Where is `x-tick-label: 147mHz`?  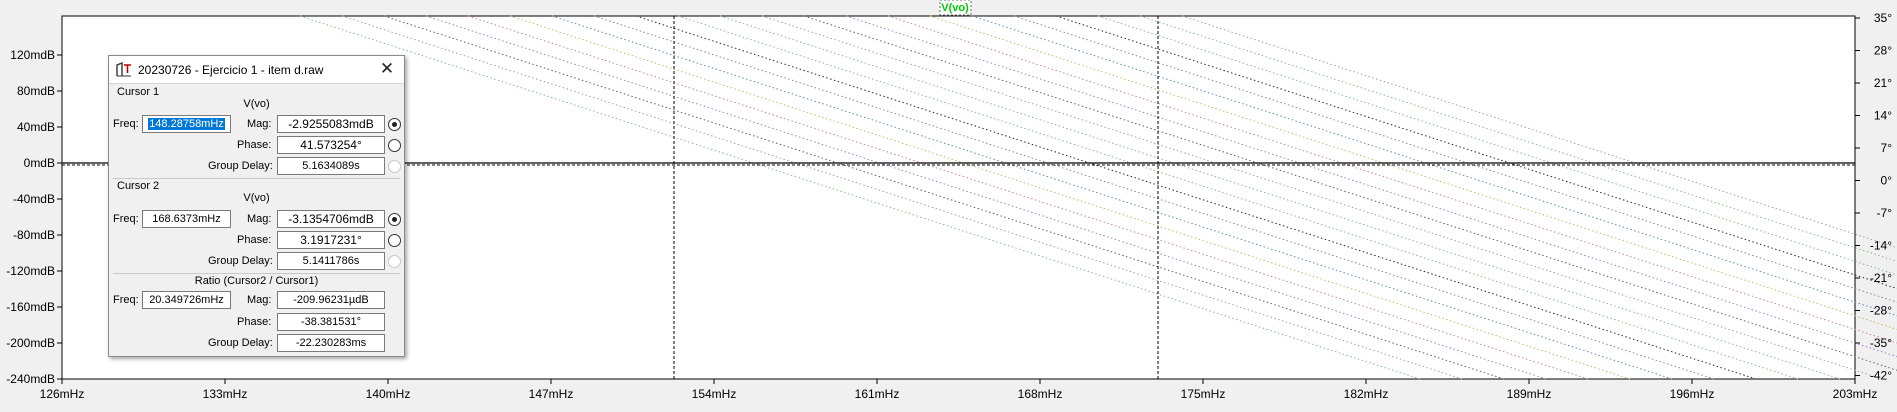 x-tick-label: 147mHz is located at coordinates (551, 394).